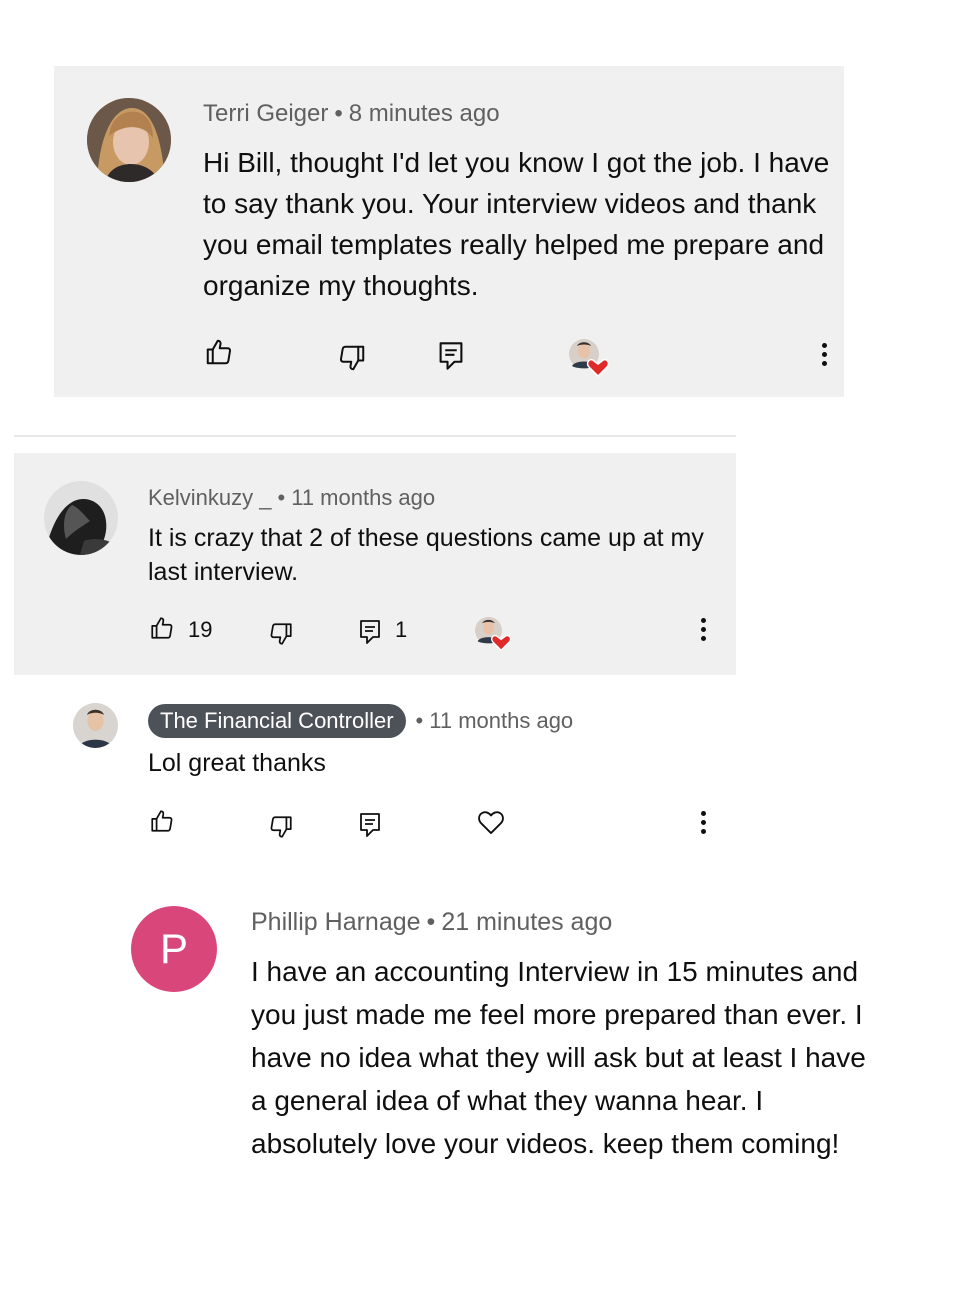  I want to click on comment-meta: Kelvinkuzy _ • 11 months ago, so click(291, 498).